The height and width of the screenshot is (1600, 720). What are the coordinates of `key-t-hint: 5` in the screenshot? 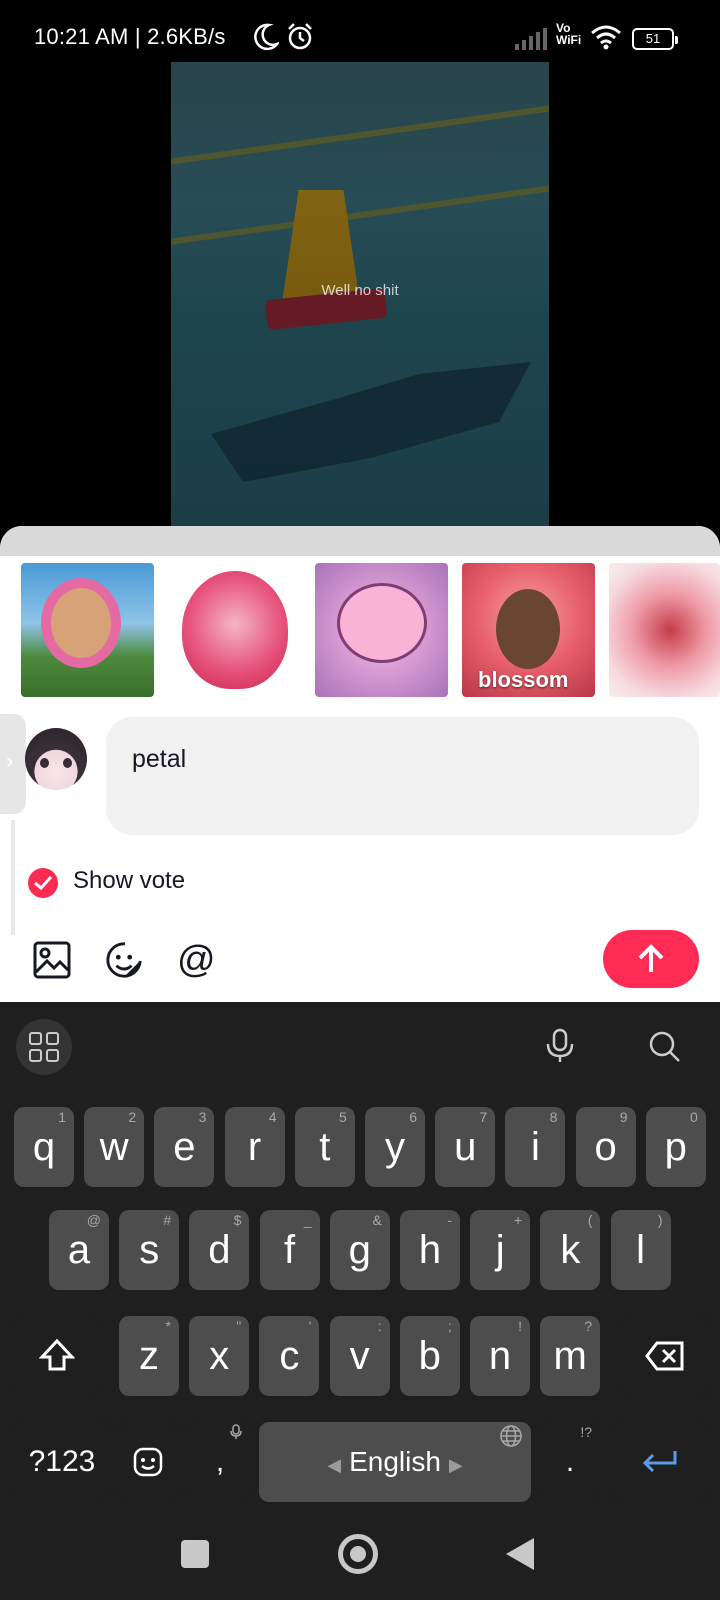 It's located at (343, 1117).